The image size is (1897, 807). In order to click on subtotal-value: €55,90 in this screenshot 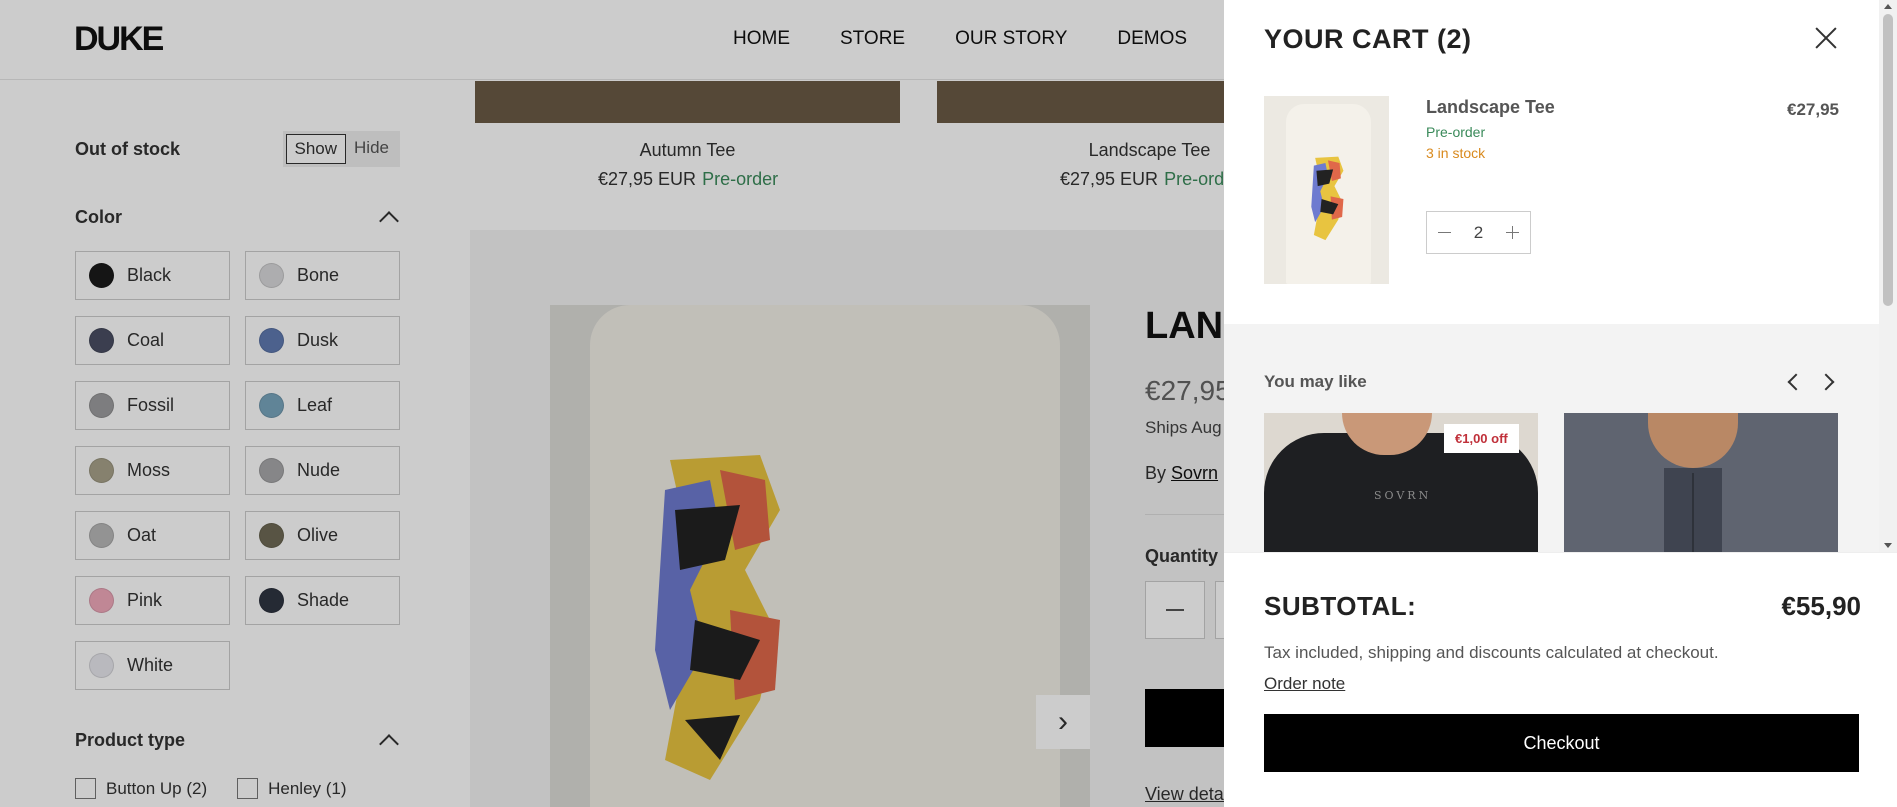, I will do `click(1821, 606)`.